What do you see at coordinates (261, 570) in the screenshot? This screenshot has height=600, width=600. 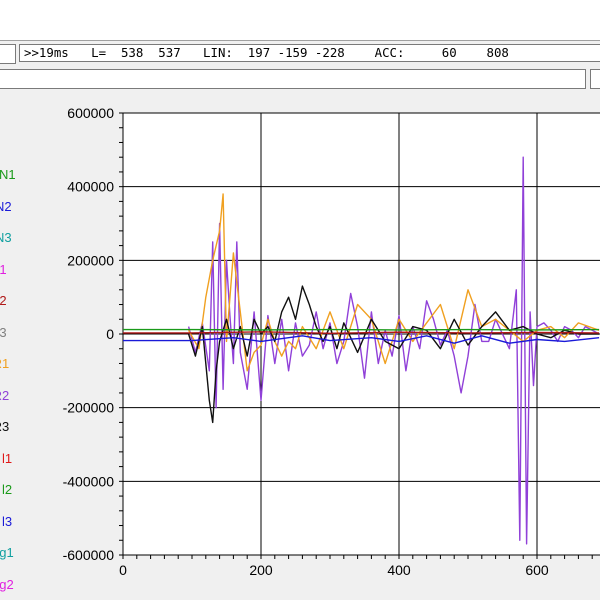 I see `x-tick-label: 200` at bounding box center [261, 570].